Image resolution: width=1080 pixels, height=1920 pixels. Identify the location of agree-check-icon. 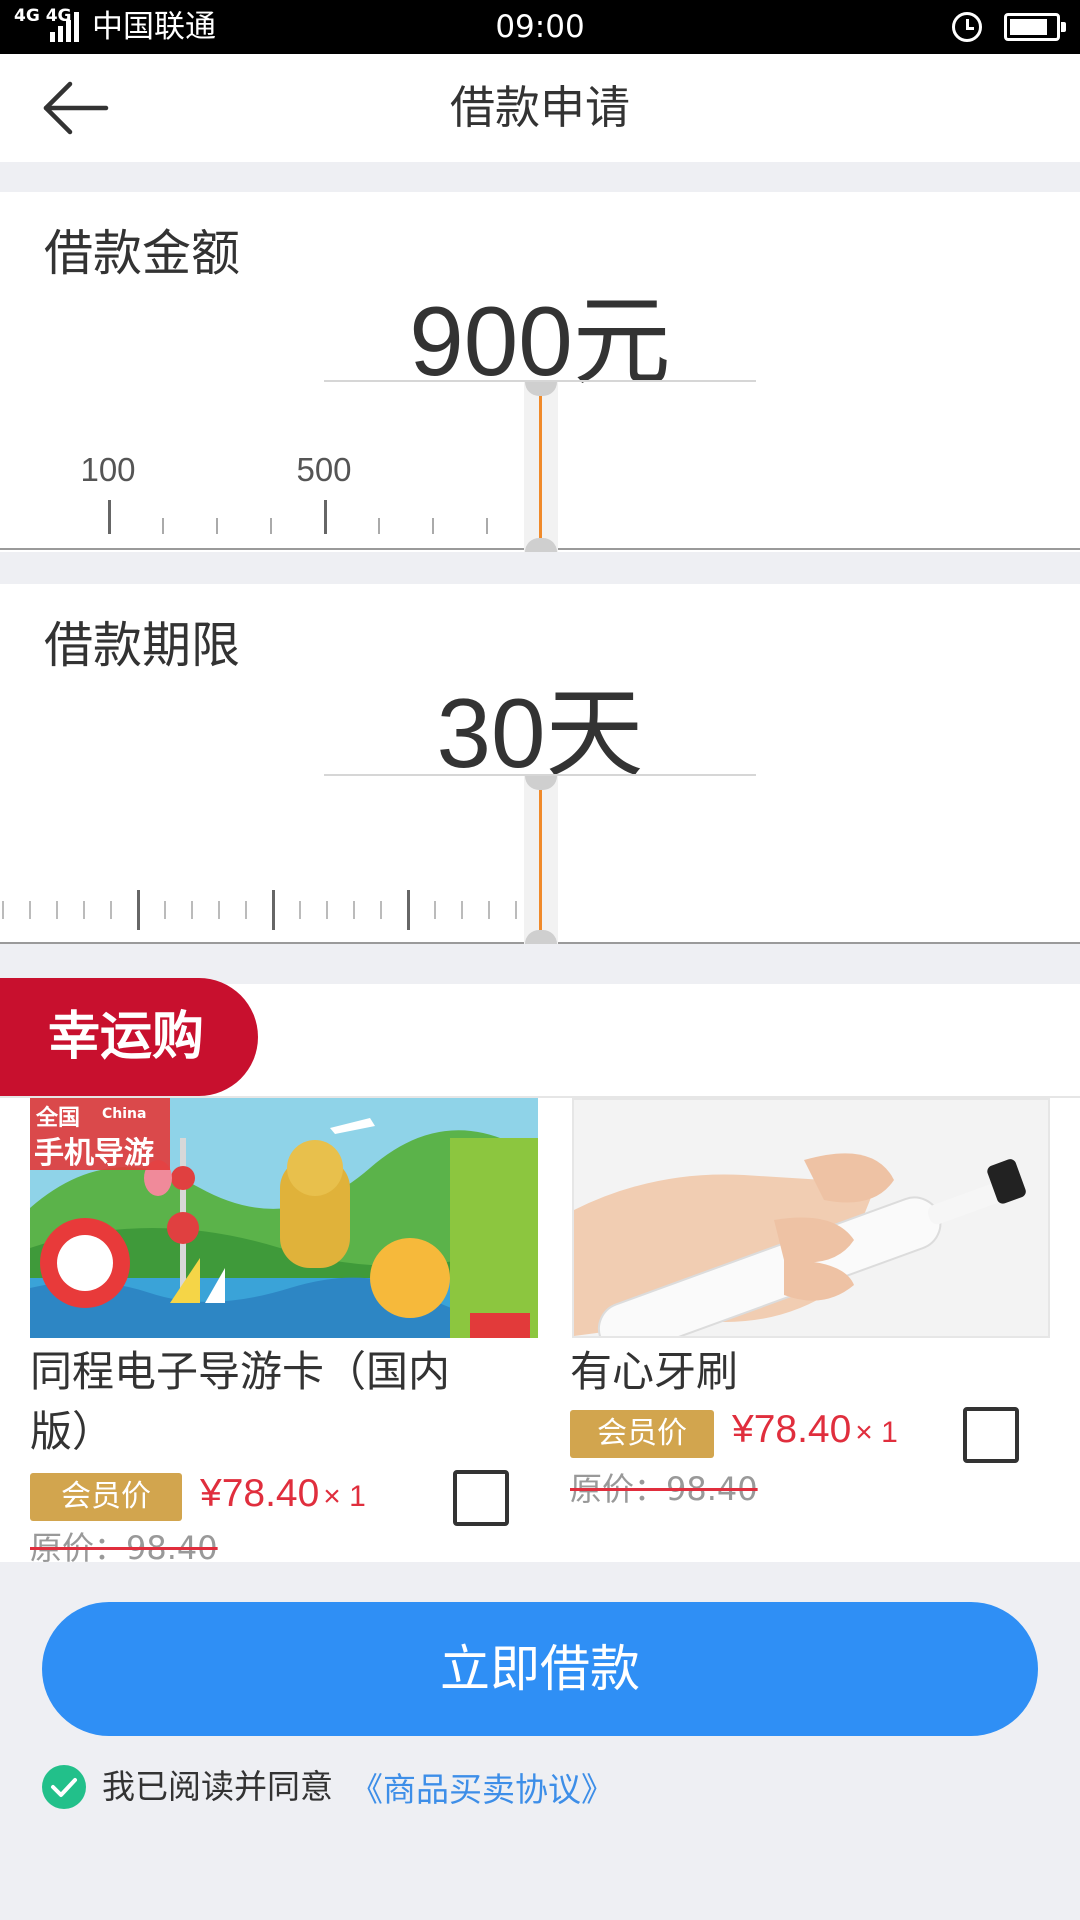
(64, 1787).